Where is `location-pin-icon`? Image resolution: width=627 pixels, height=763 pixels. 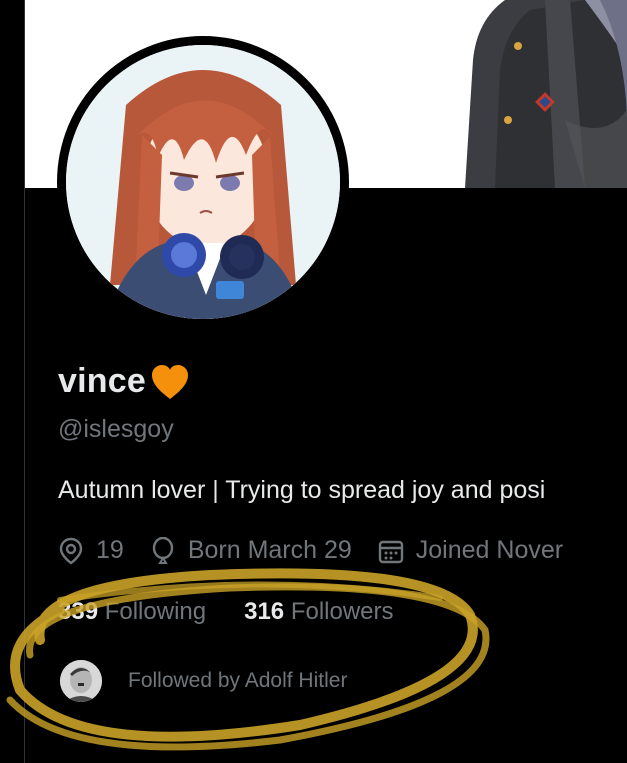
location-pin-icon is located at coordinates (71, 550).